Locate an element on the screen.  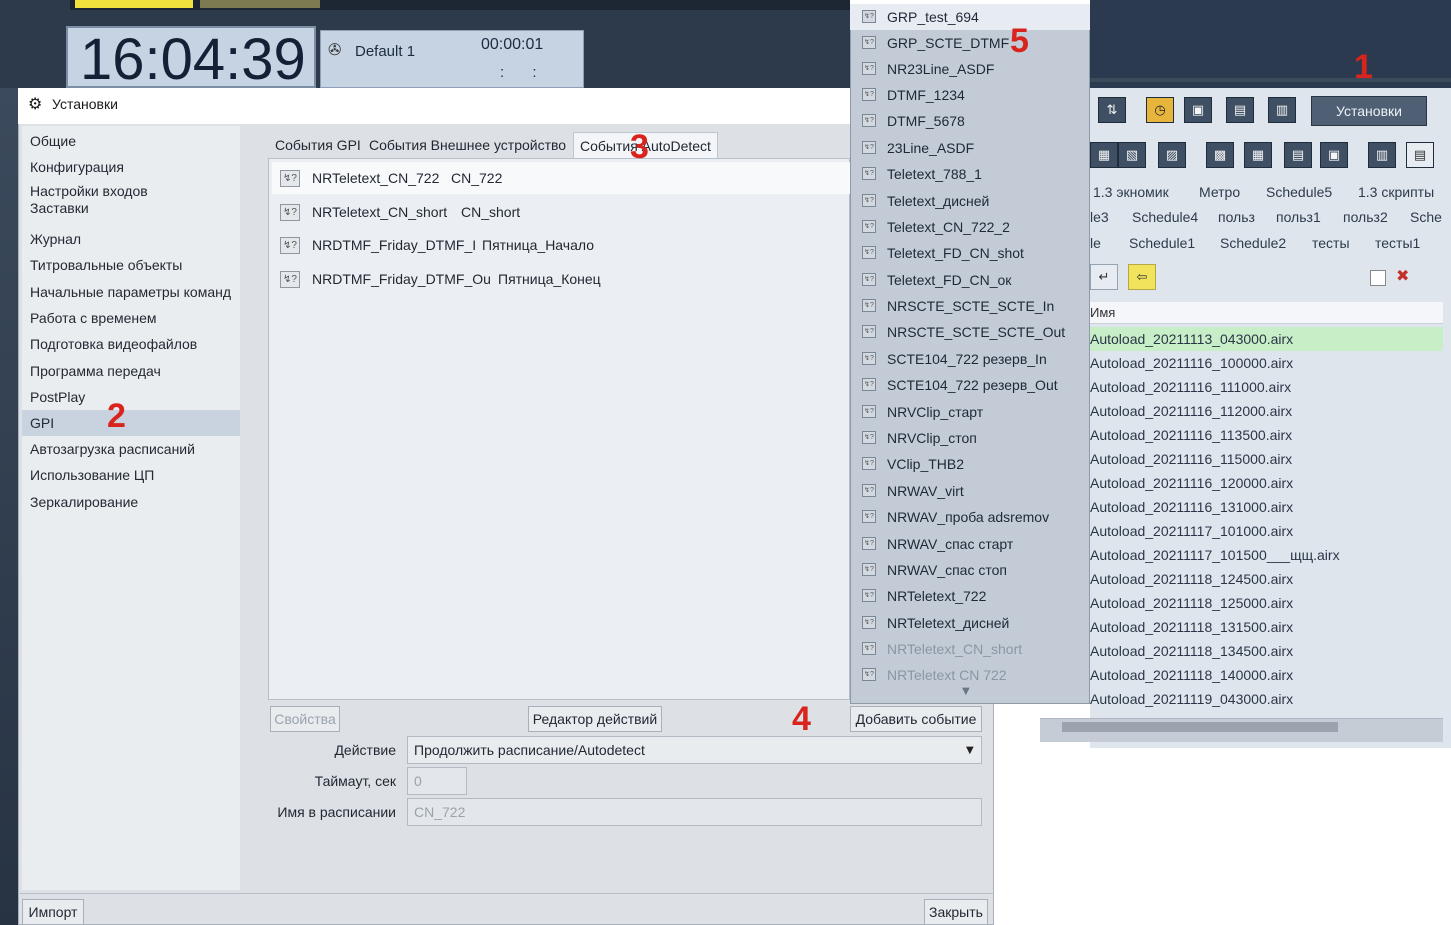
toolbar-icon-i: ▤ is located at coordinates (1298, 155).